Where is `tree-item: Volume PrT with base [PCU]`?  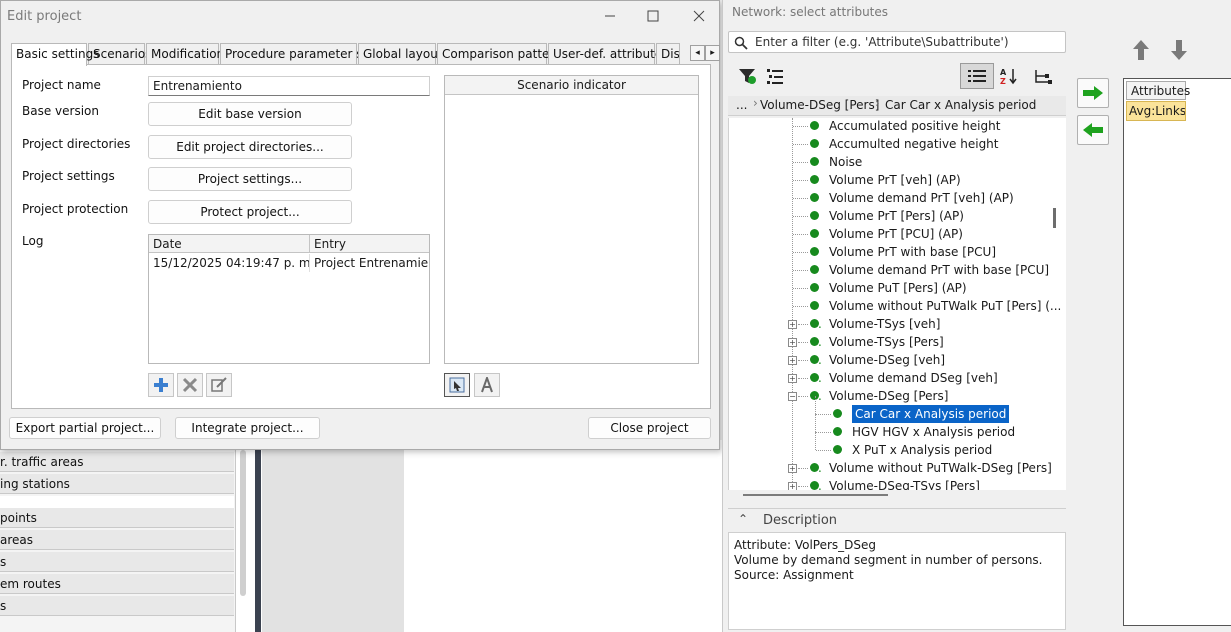
tree-item: Volume PrT with base [PCU] is located at coordinates (894, 252).